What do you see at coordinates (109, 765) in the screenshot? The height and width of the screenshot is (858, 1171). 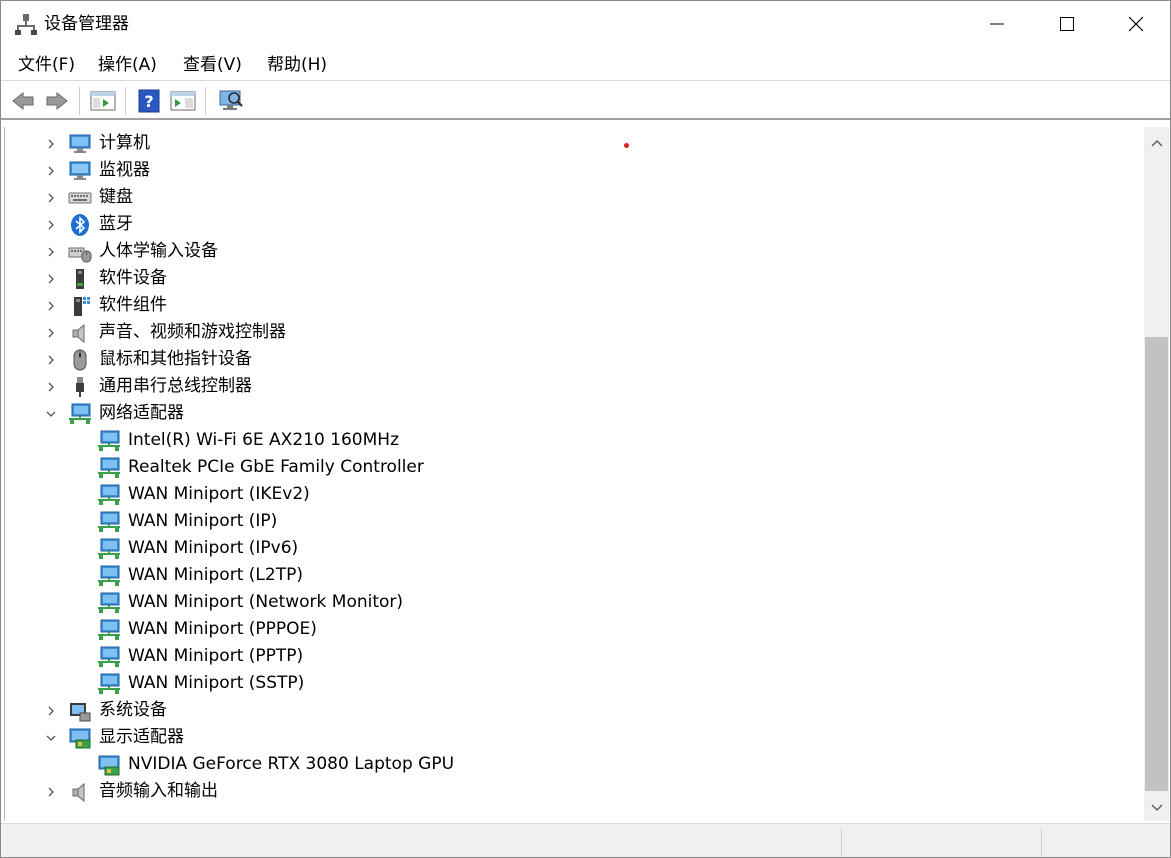 I see `display-icon` at bounding box center [109, 765].